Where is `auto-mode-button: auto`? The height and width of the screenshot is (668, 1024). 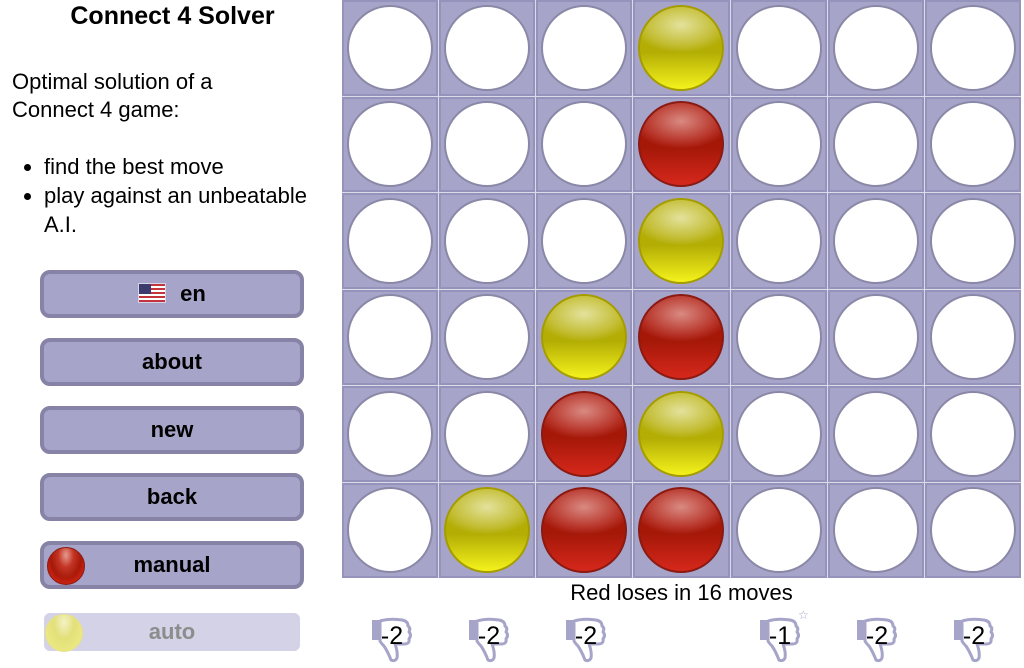 auto-mode-button: auto is located at coordinates (172, 632).